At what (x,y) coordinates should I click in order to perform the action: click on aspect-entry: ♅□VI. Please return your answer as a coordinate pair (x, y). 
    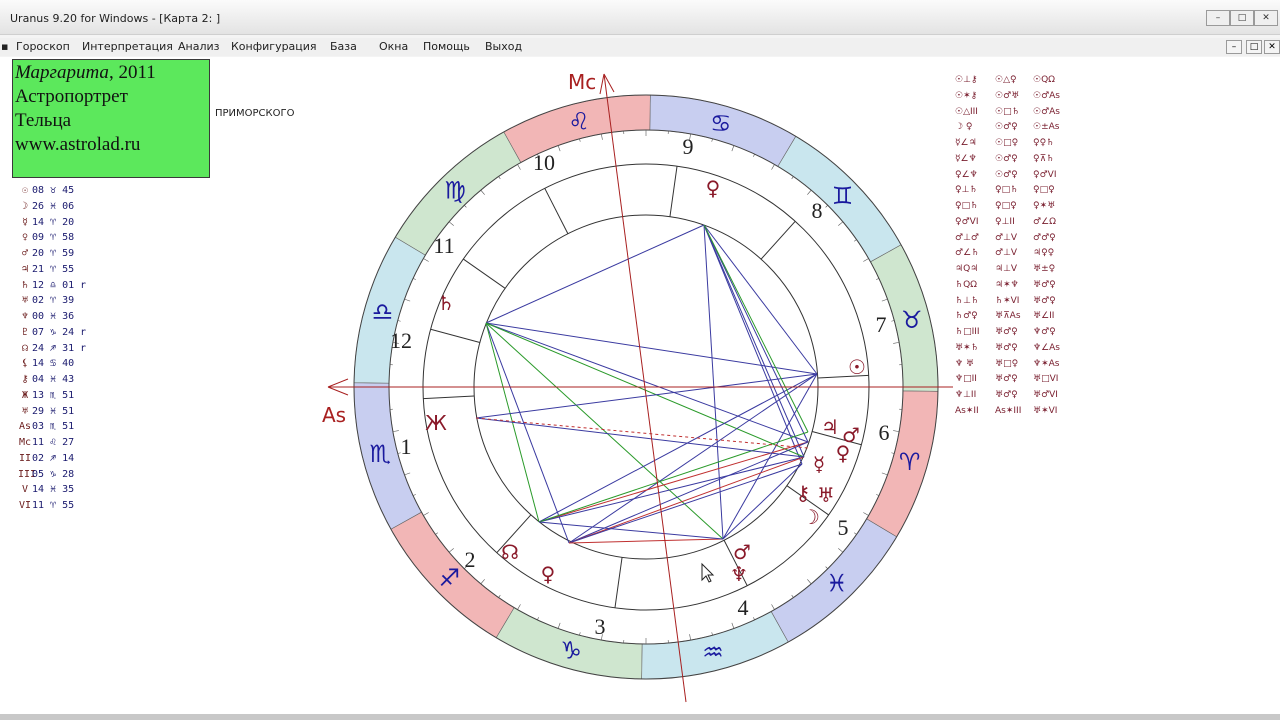
    Looking at the image, I should click on (1046, 379).